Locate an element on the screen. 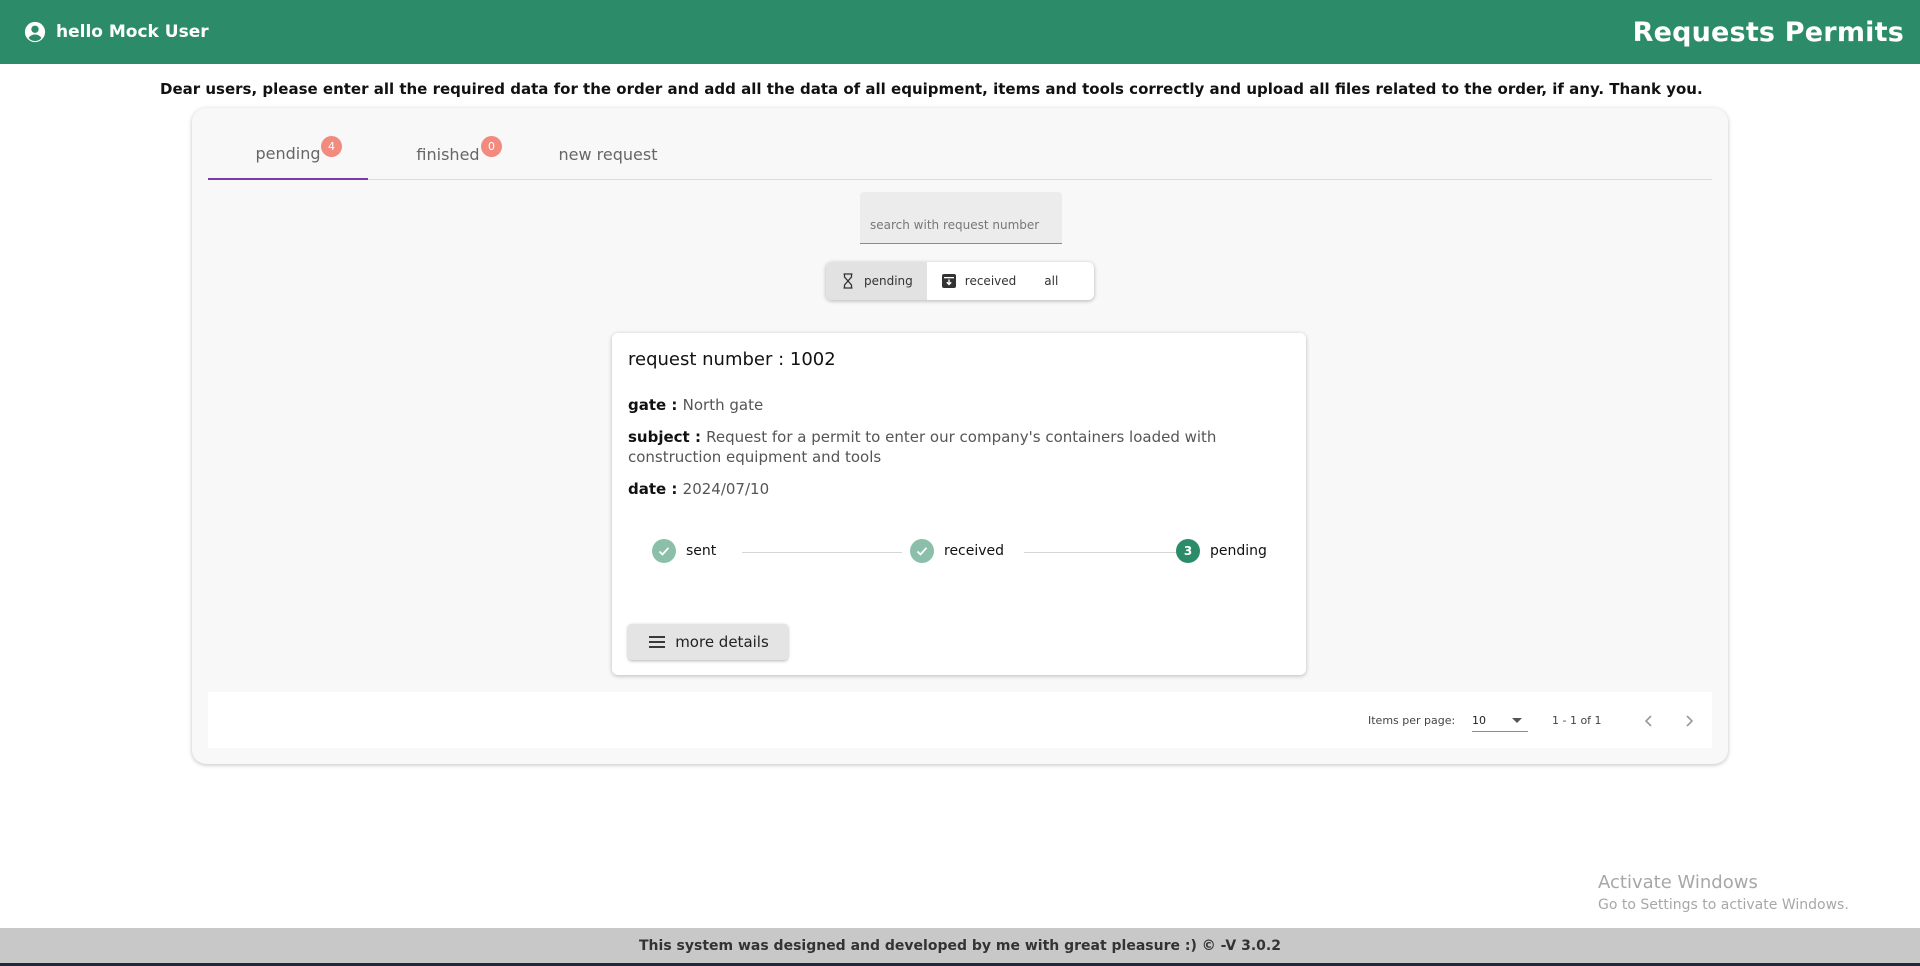 This screenshot has height=966, width=1920. user-greeting: hello Mock User is located at coordinates (132, 32).